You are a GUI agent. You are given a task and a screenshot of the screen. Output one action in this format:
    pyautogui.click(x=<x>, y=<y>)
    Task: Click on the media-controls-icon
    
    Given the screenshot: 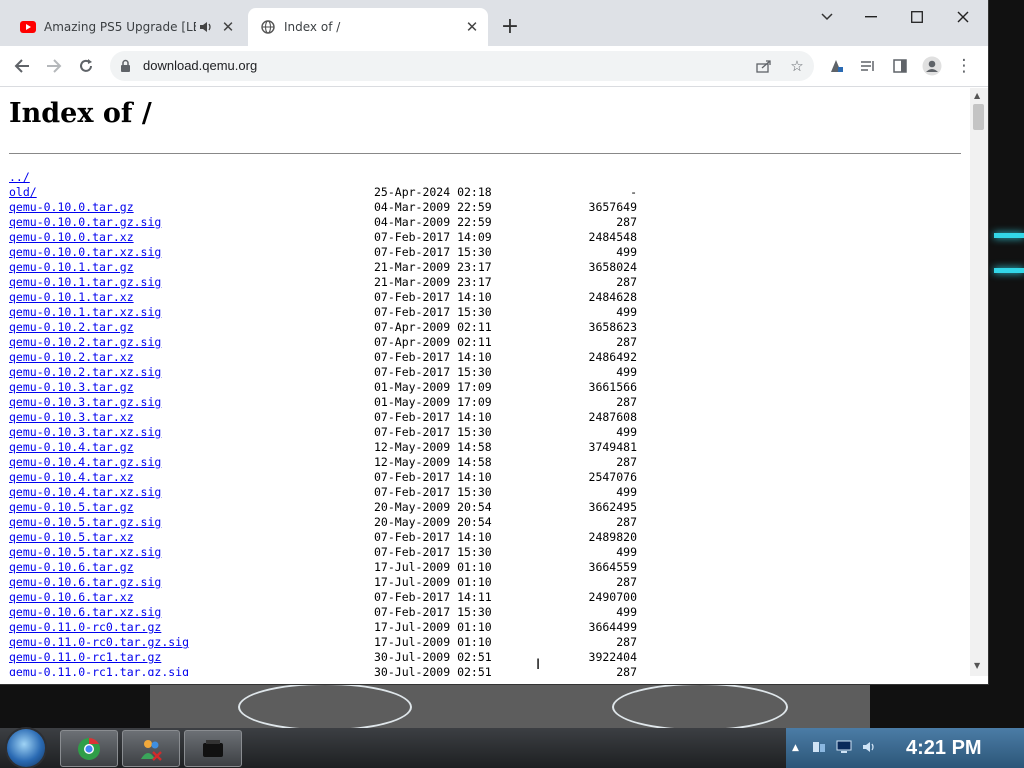 What is the action you would take?
    pyautogui.click(x=868, y=66)
    